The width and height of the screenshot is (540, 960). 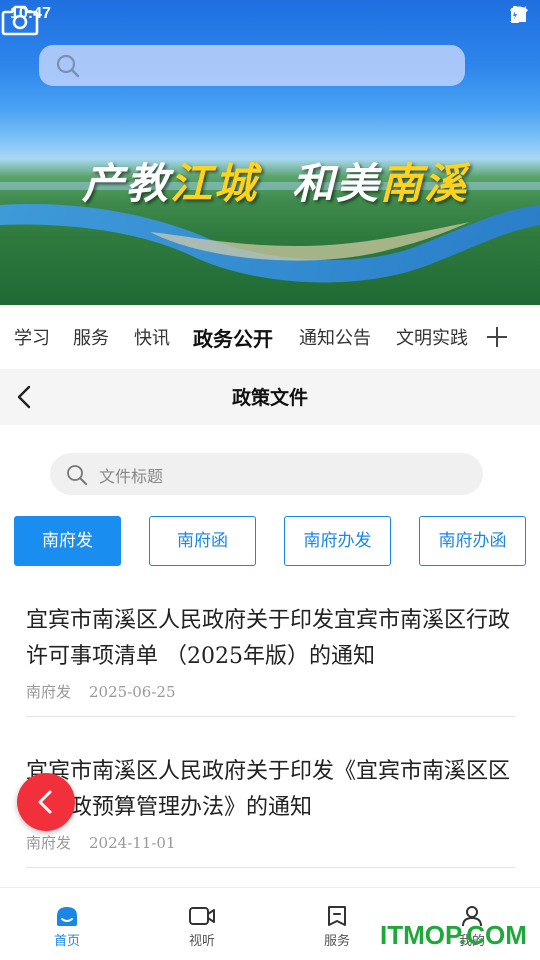 What do you see at coordinates (497, 337) in the screenshot?
I see `add-channel-icon` at bounding box center [497, 337].